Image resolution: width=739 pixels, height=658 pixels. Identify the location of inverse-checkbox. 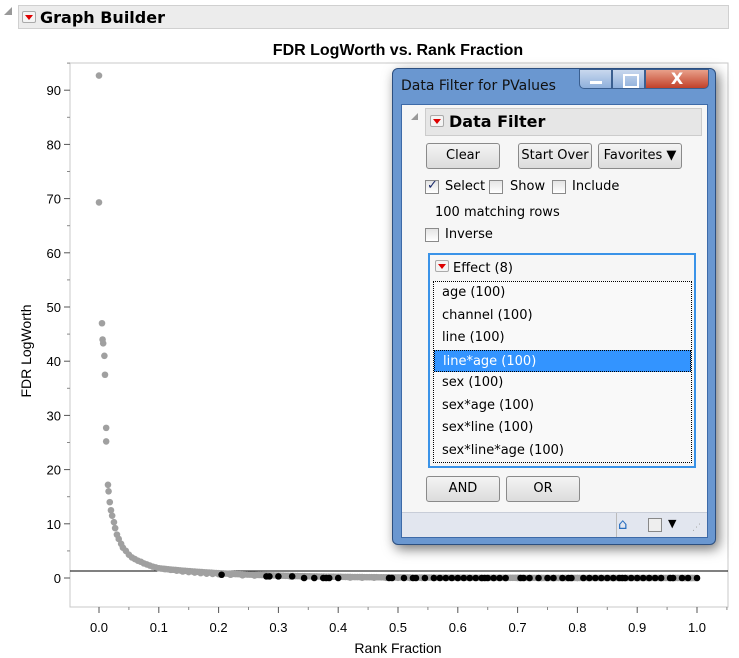
(432, 235).